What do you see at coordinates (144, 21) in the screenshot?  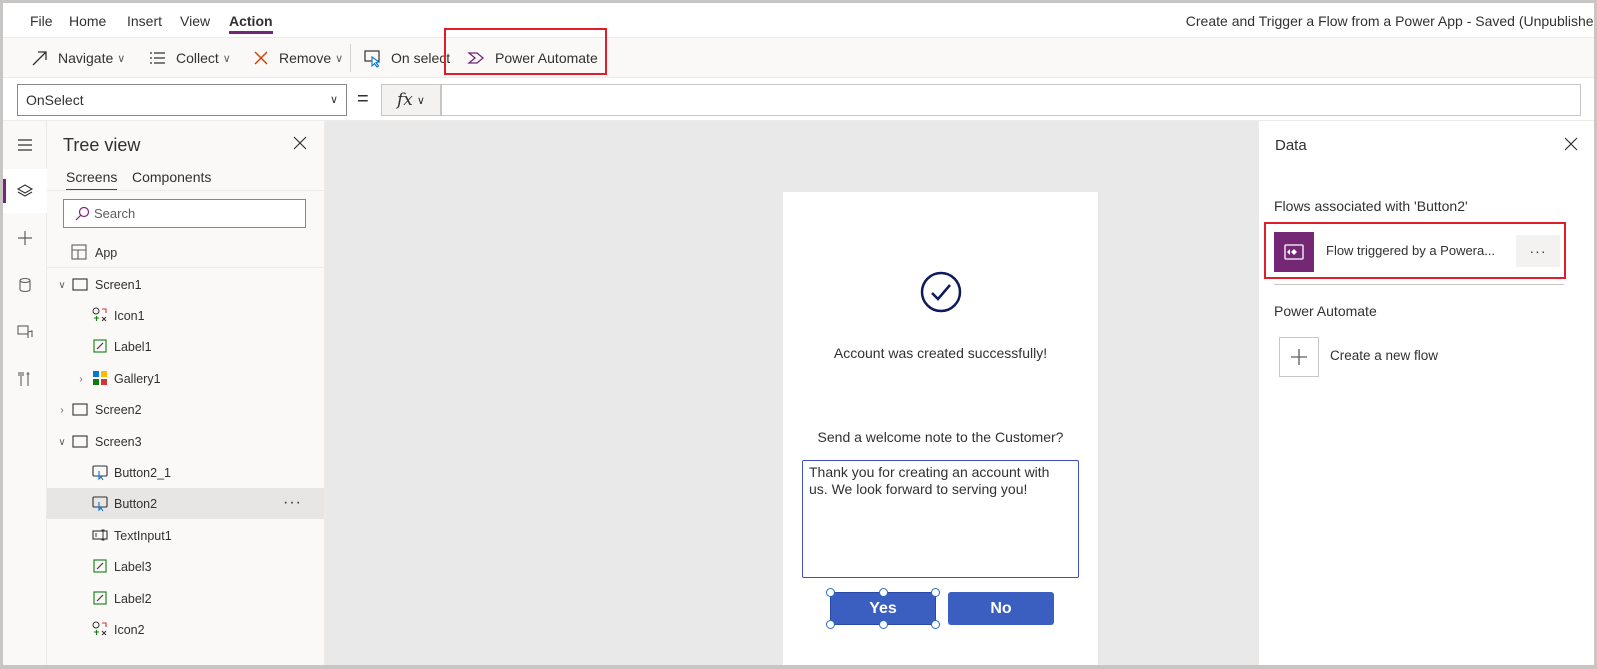 I see `menu-insert: Insert` at bounding box center [144, 21].